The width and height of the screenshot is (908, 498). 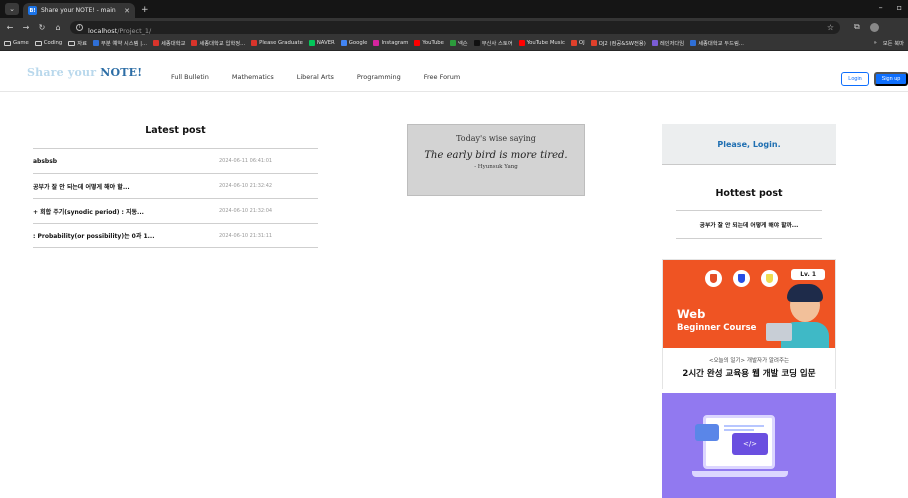 What do you see at coordinates (253, 77) in the screenshot?
I see `nav-mathematics: Mathematics` at bounding box center [253, 77].